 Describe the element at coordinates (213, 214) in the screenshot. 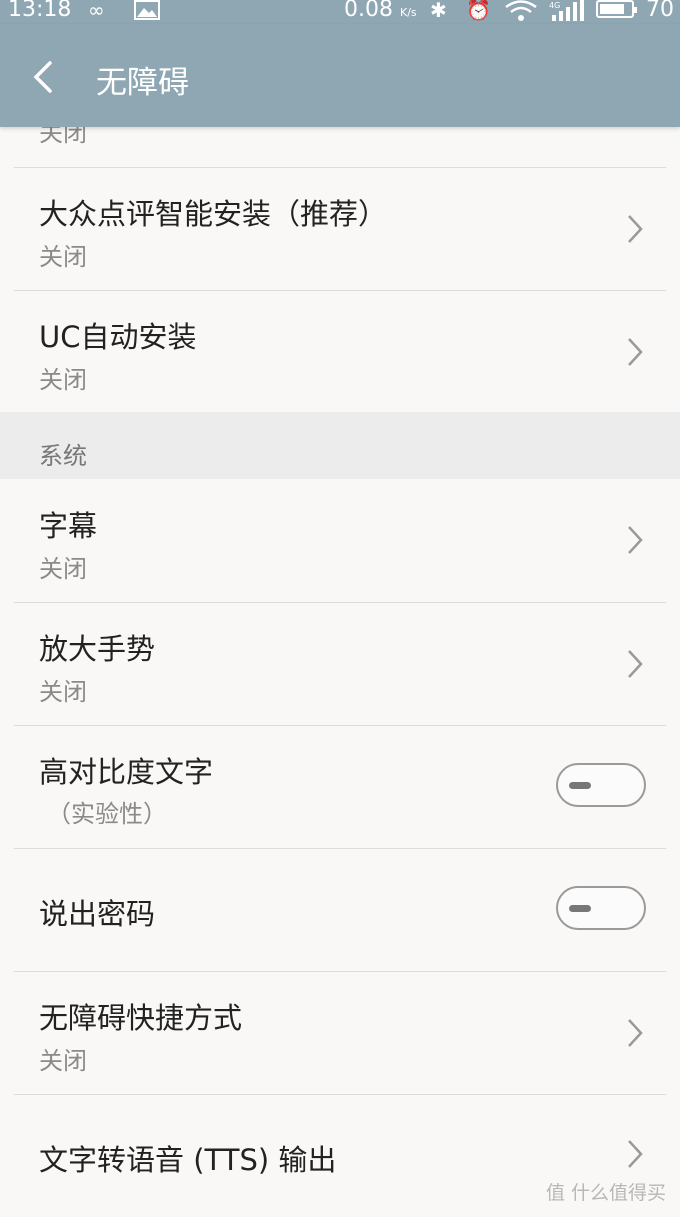

I see `list-item-title: 大众点评智能安装（推荐）` at that location.